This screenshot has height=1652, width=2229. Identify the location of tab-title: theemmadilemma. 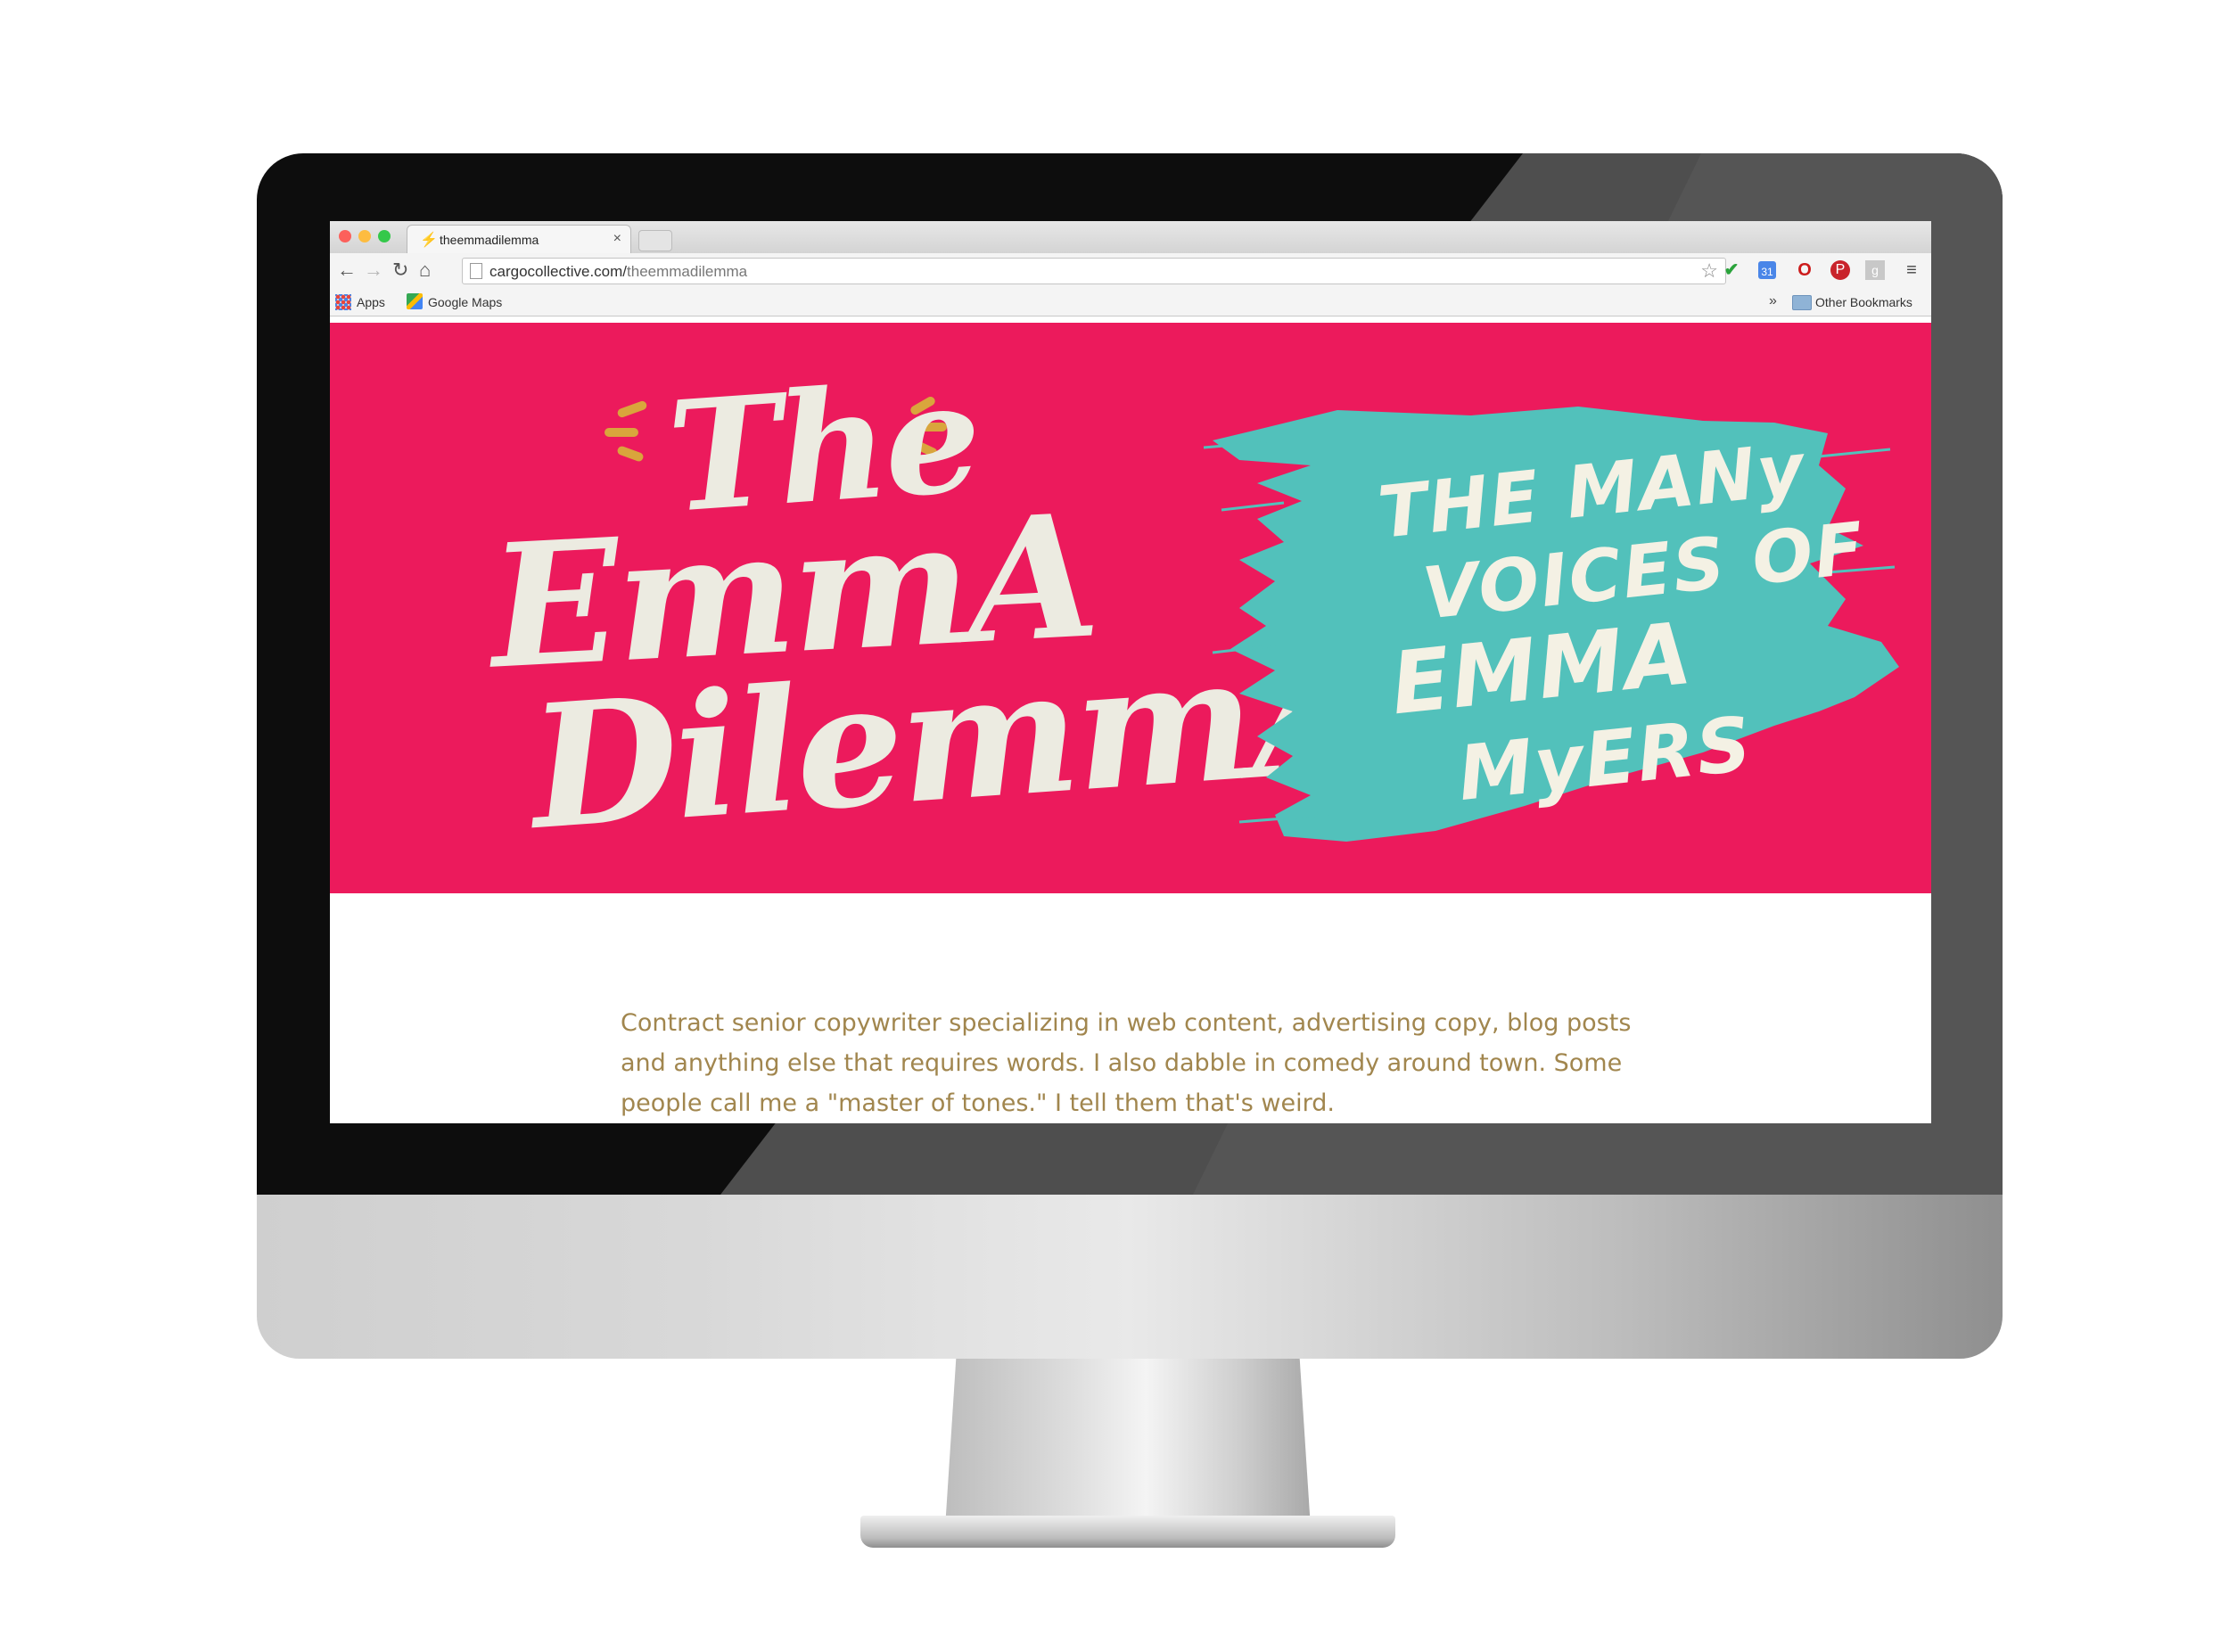
(489, 240).